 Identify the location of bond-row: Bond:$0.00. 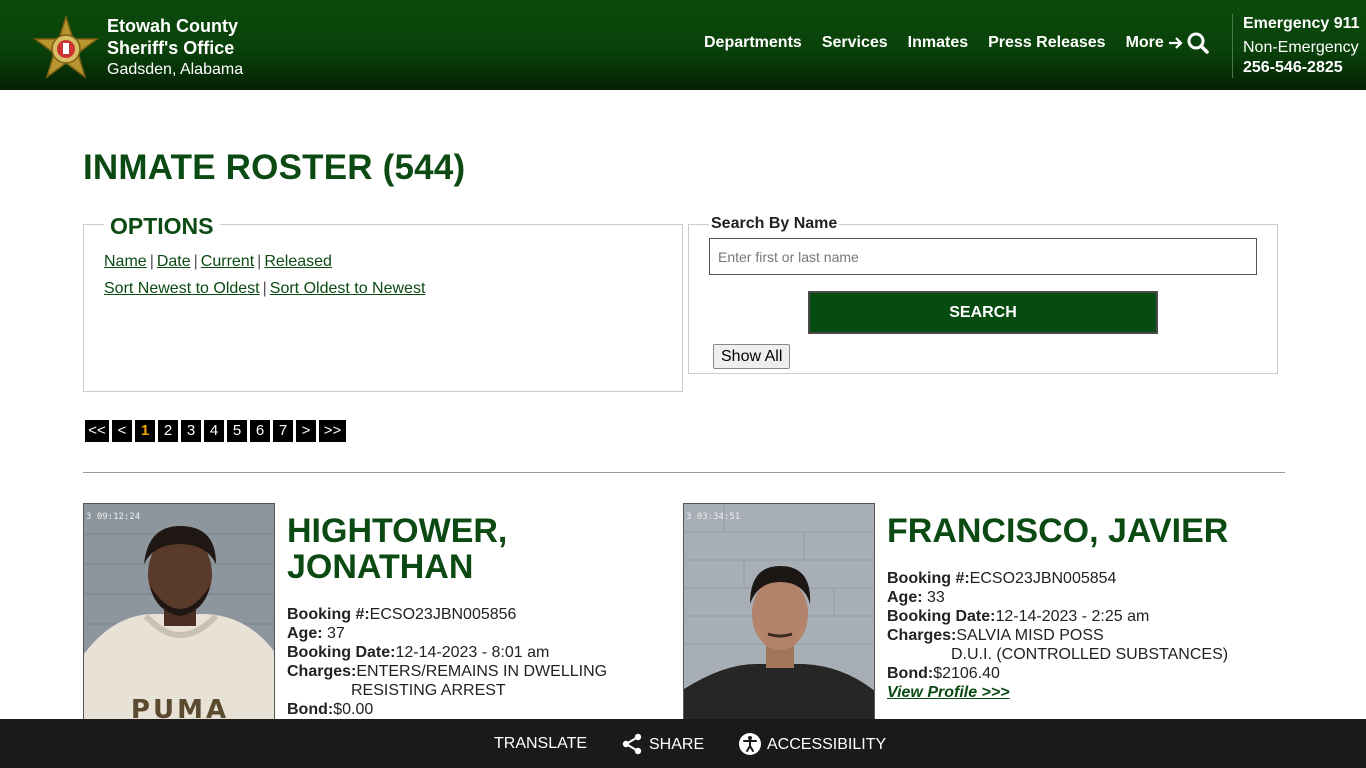
(330, 709).